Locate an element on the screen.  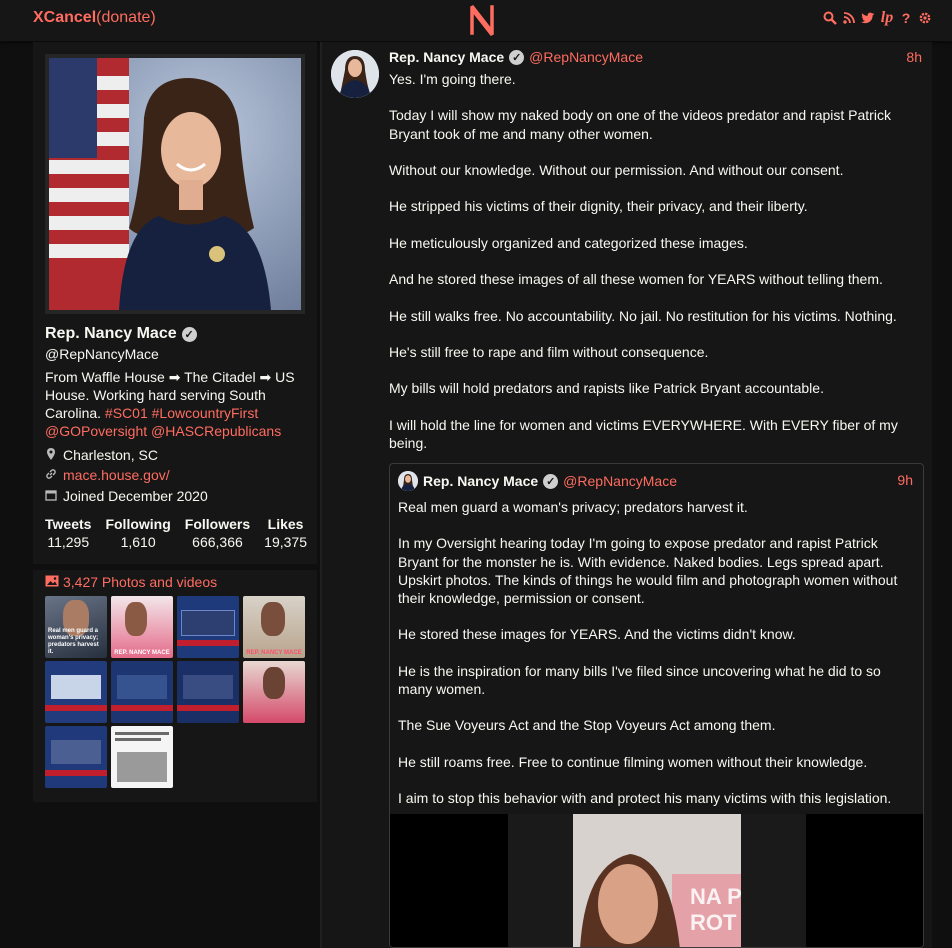
bio-hashtag-link: #LowcountryFirst is located at coordinates (205, 413).